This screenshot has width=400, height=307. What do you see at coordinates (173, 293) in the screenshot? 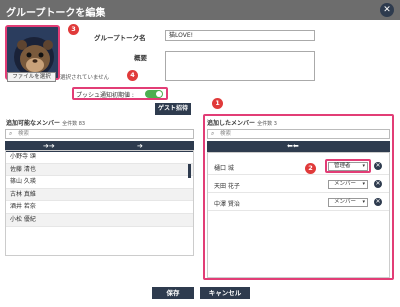
I see `save-button: 保存` at bounding box center [173, 293].